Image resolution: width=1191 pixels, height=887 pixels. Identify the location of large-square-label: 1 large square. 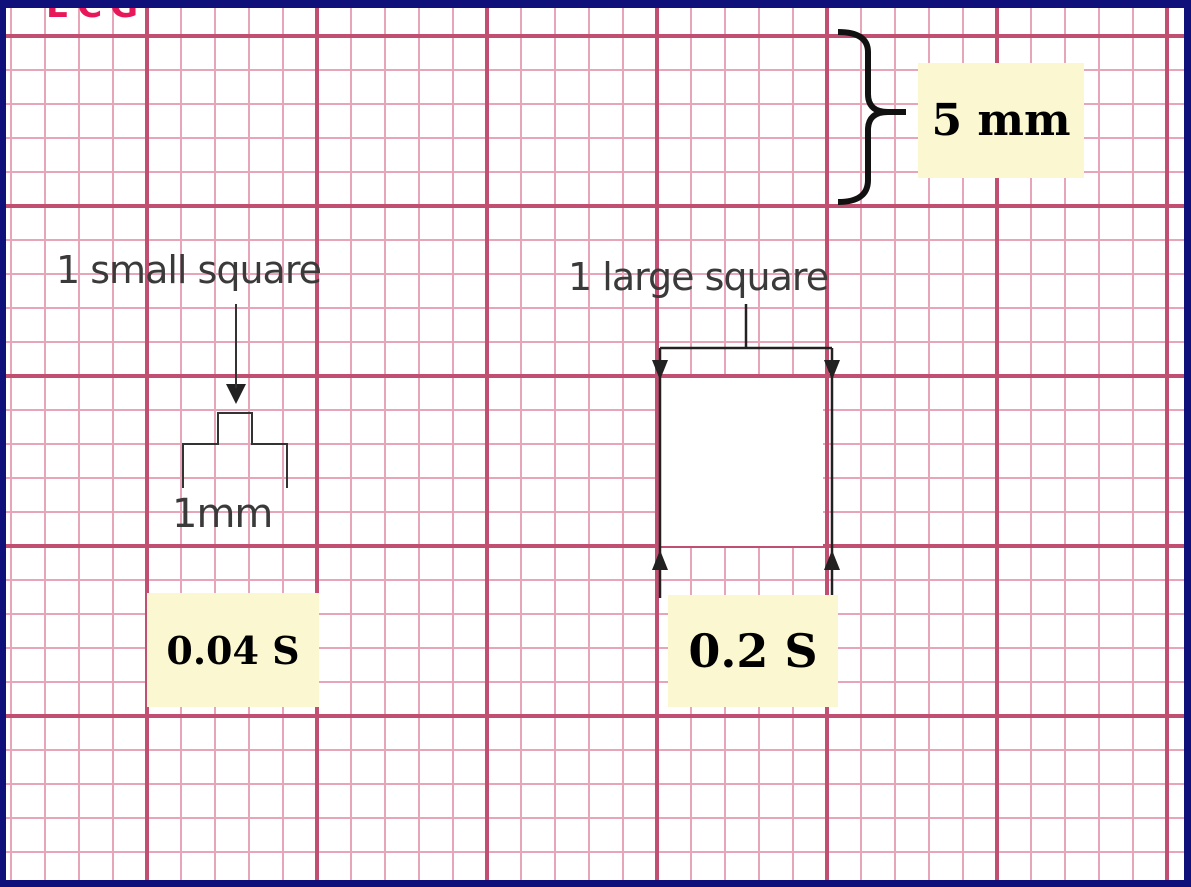
(698, 277).